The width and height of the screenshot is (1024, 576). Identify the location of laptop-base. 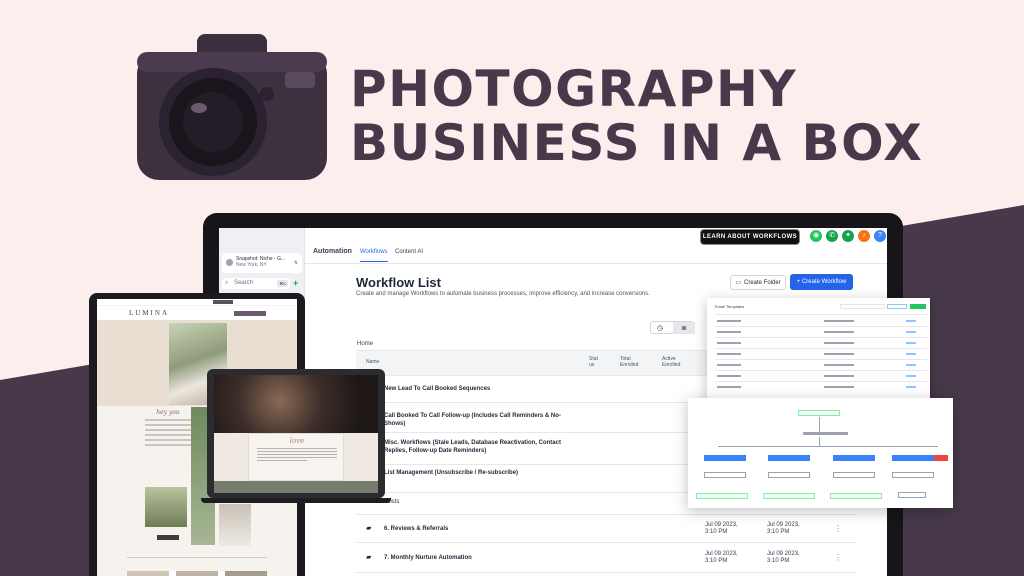
(296, 500).